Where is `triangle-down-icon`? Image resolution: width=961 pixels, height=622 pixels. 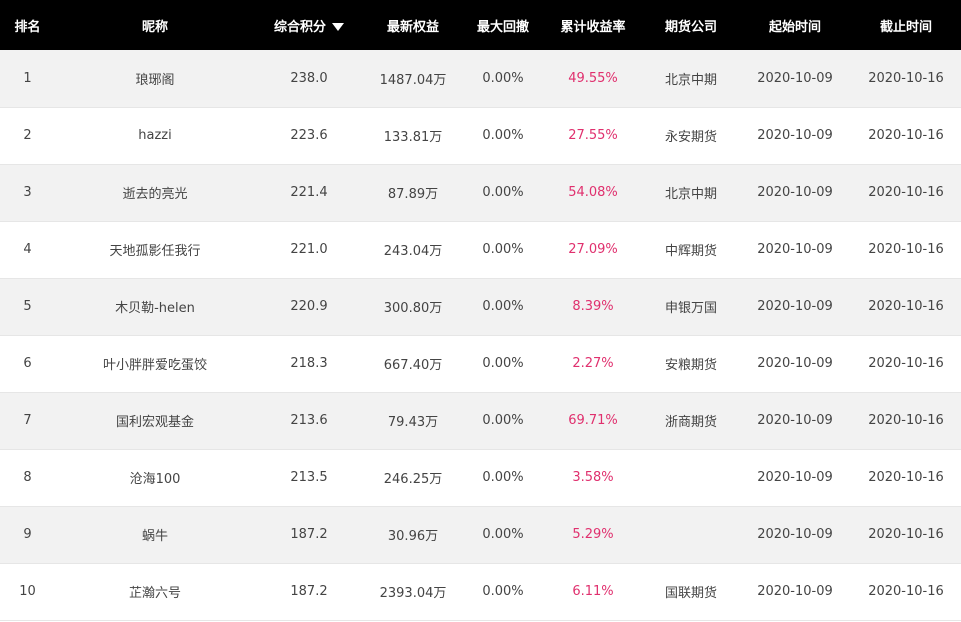
triangle-down-icon is located at coordinates (338, 27).